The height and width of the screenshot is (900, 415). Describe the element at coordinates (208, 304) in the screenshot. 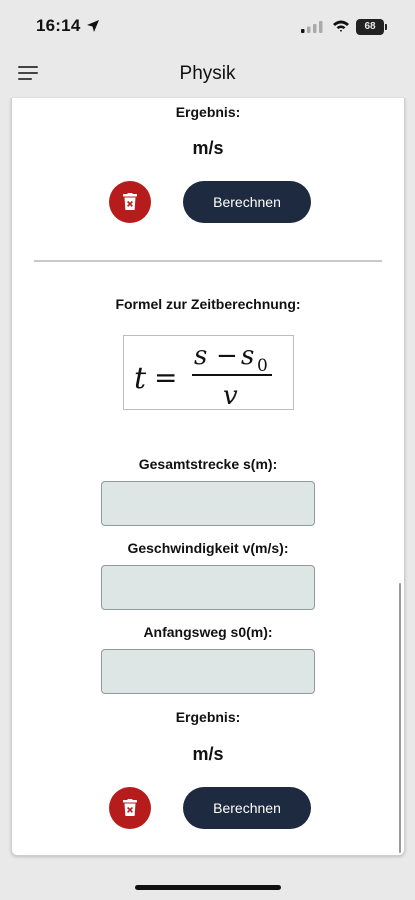

I see `formula-title: Formel zur Zeitberechnung:` at that location.